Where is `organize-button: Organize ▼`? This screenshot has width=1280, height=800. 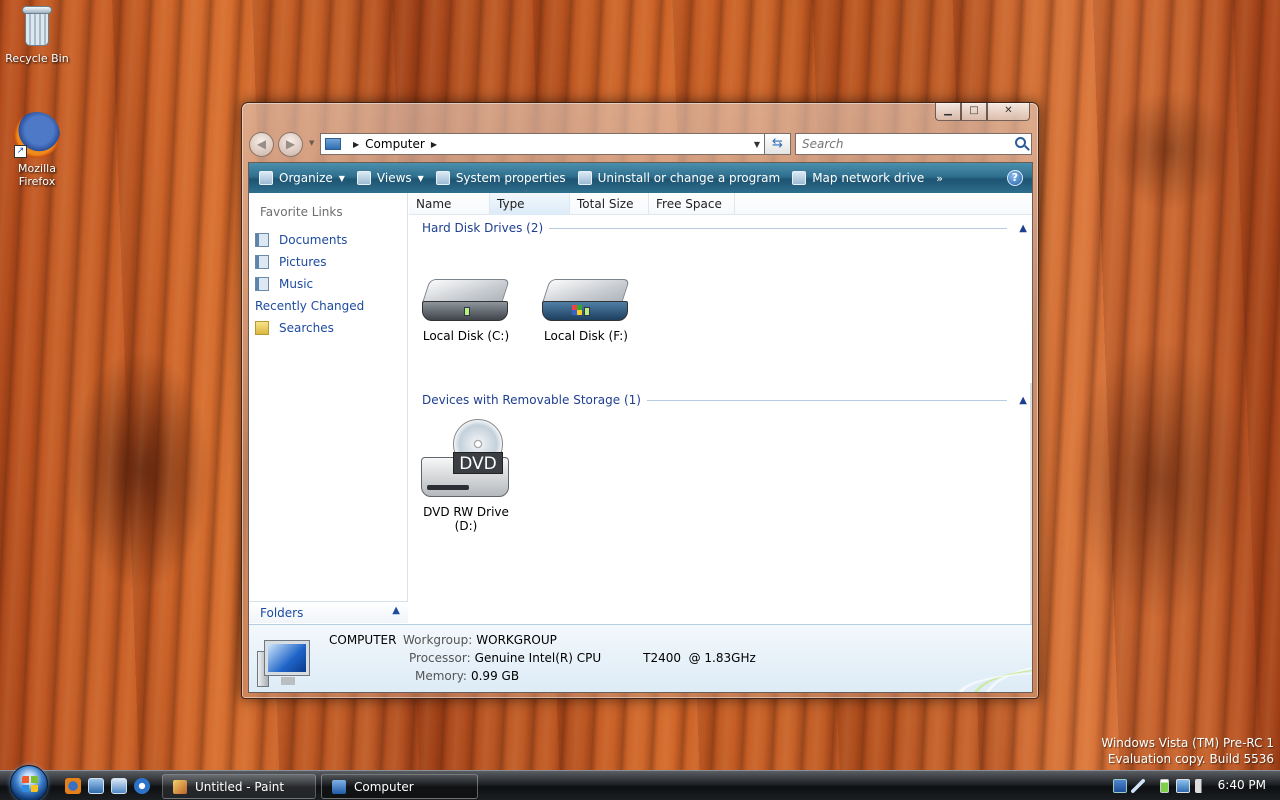 organize-button: Organize ▼ is located at coordinates (302, 178).